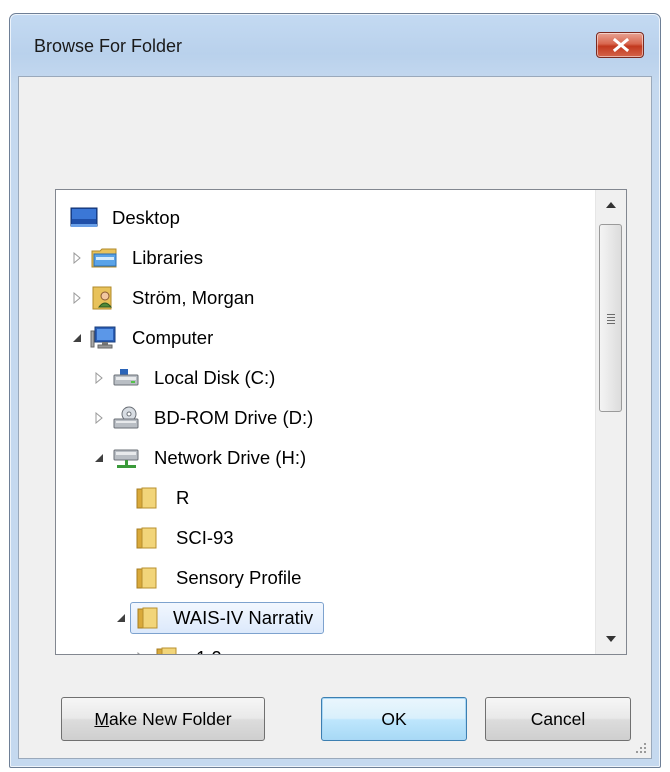  I want to click on tree-item-label: Computer, so click(173, 337).